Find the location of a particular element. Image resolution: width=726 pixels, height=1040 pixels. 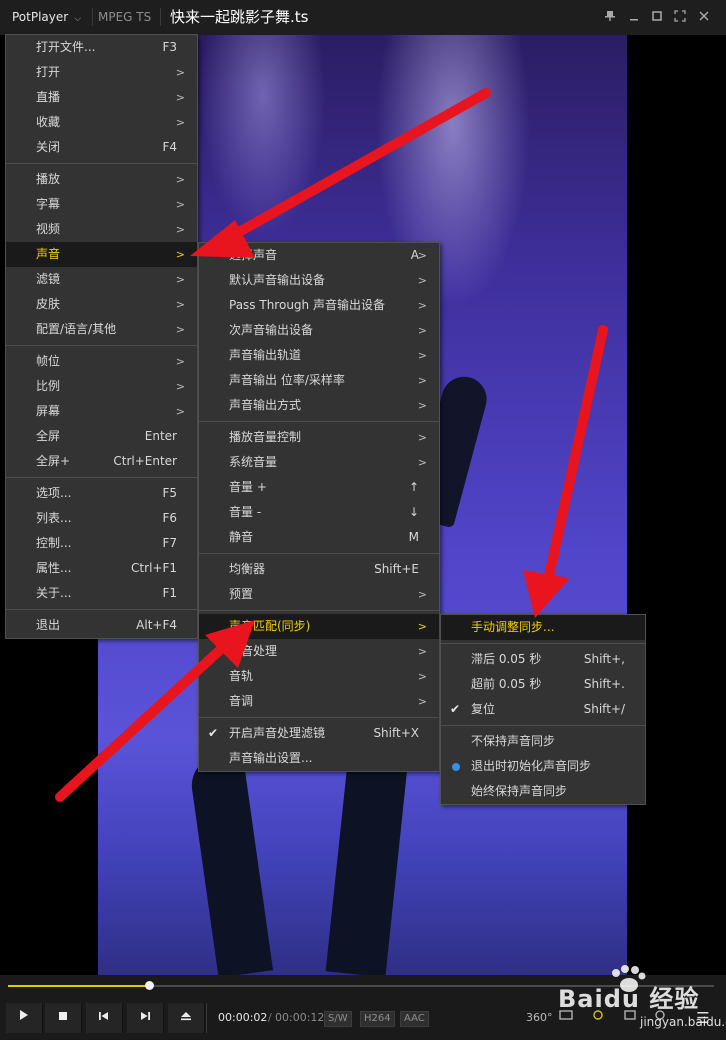

arrow-to-manual-sync is located at coordinates (565, 471).